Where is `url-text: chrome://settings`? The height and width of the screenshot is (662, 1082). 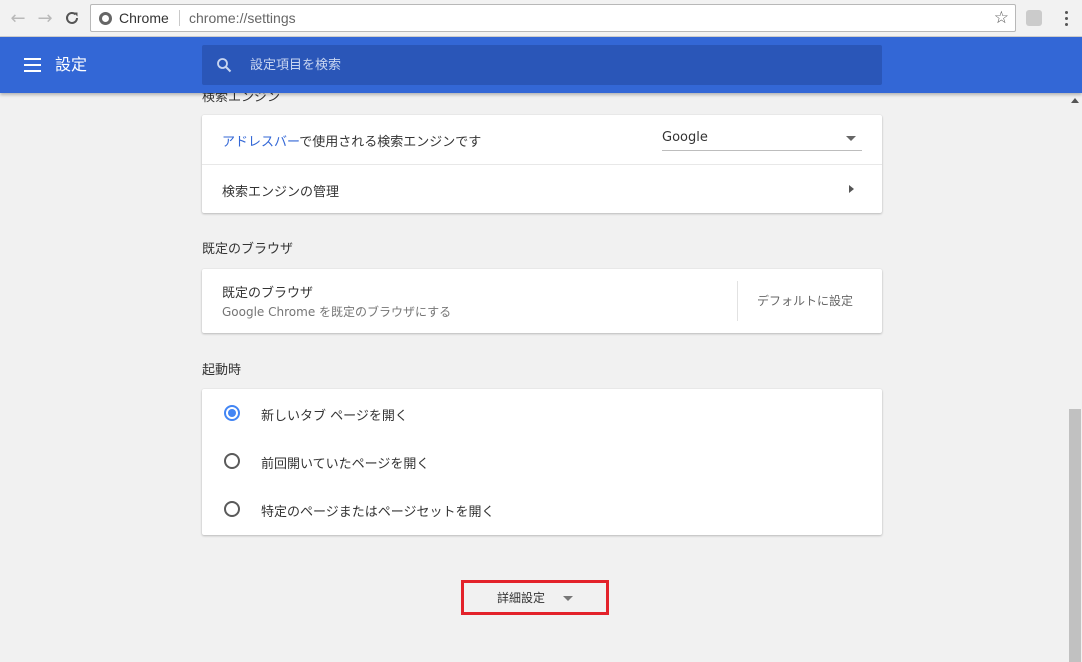 url-text: chrome://settings is located at coordinates (242, 18).